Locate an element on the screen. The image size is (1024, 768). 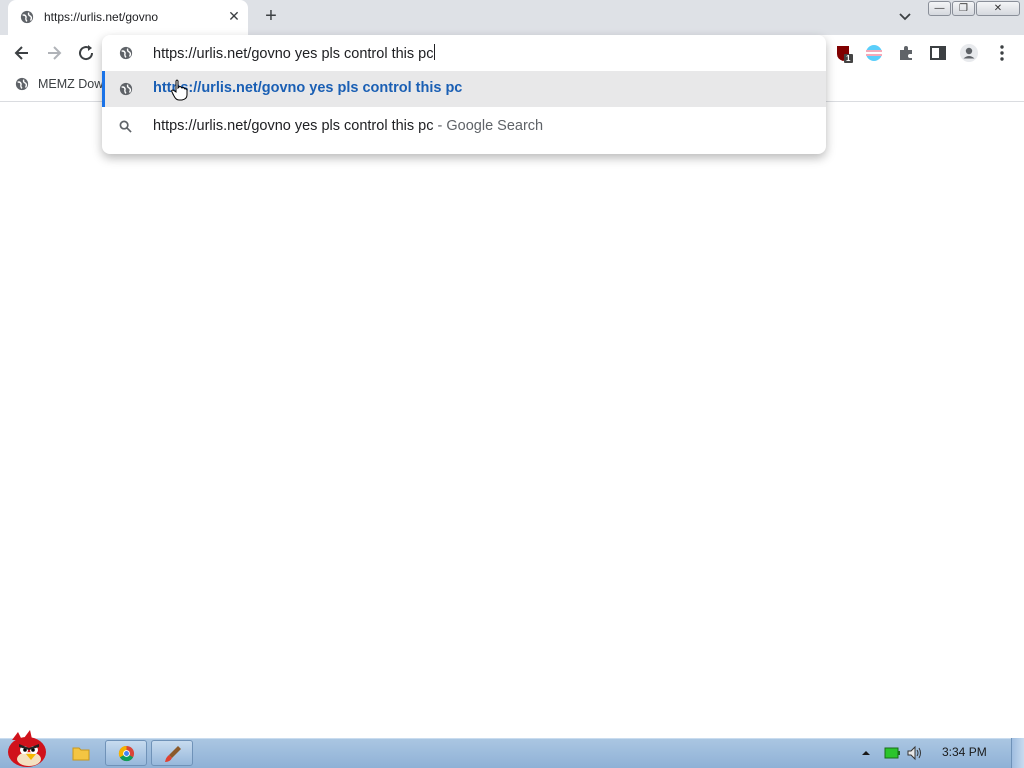
side-panel-icon is located at coordinates (938, 53).